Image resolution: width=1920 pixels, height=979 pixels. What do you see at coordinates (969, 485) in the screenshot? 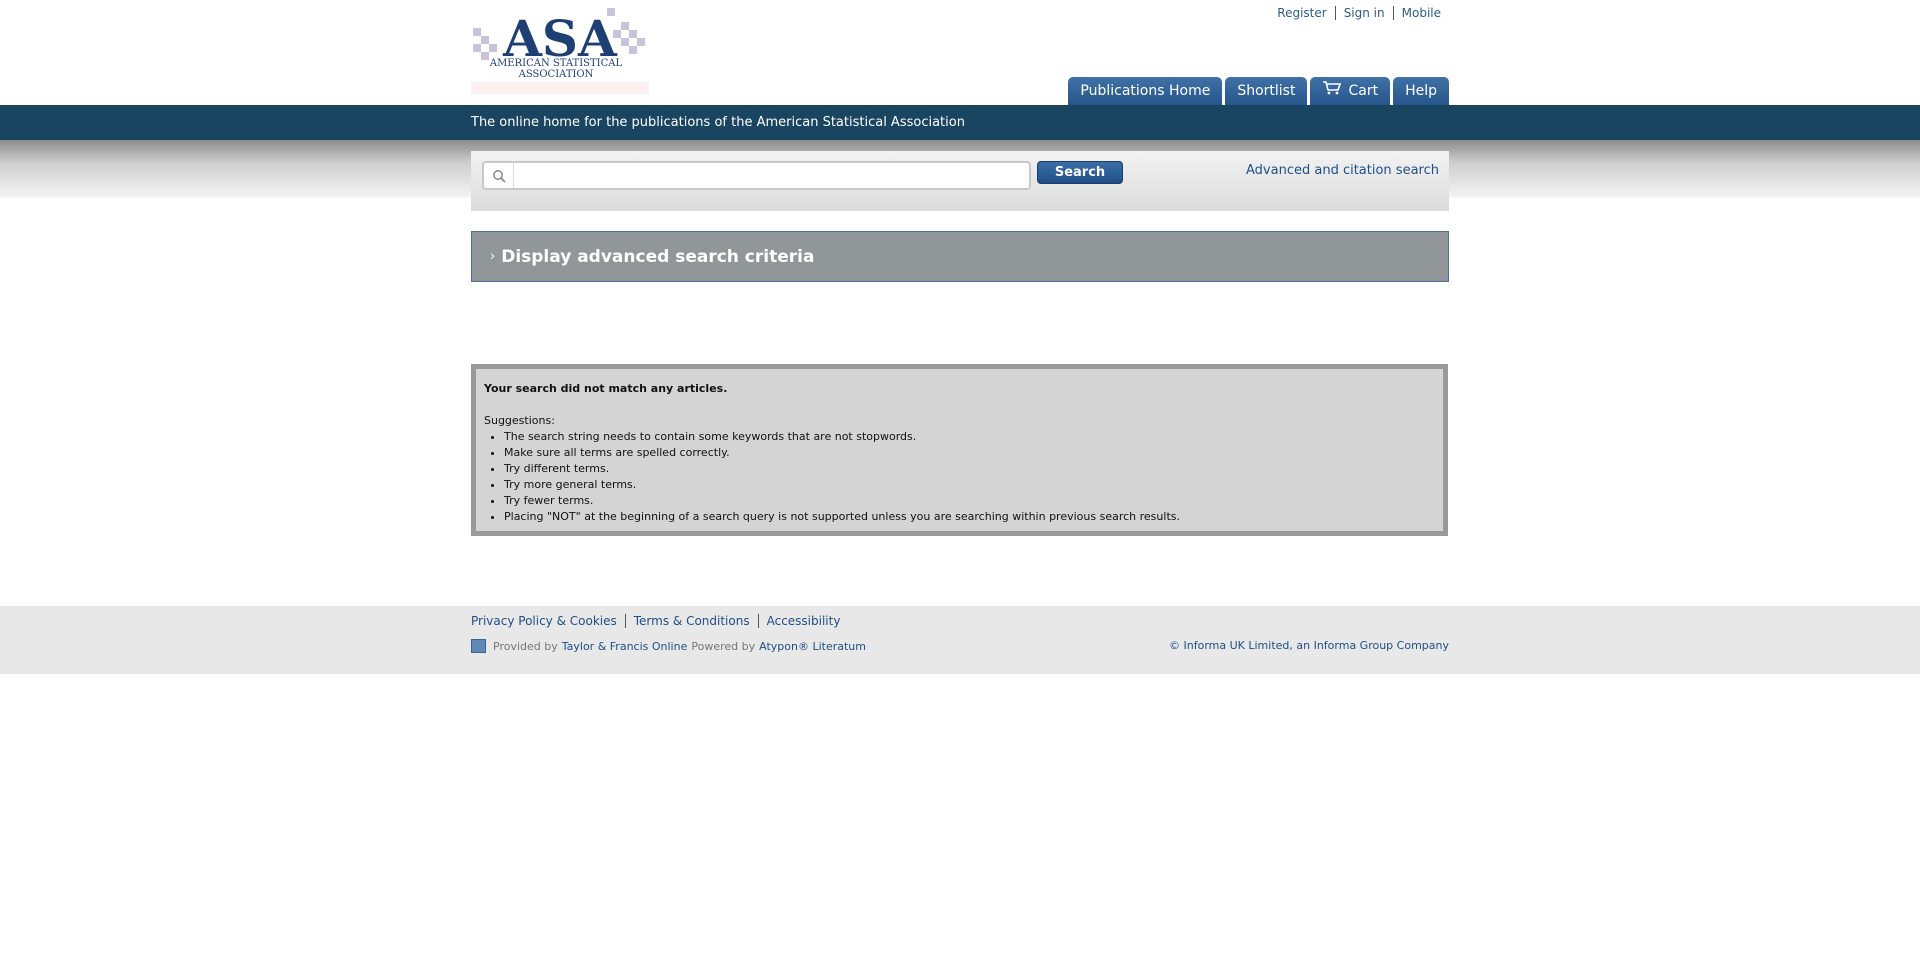
I see `list-item: Try more general terms.` at bounding box center [969, 485].